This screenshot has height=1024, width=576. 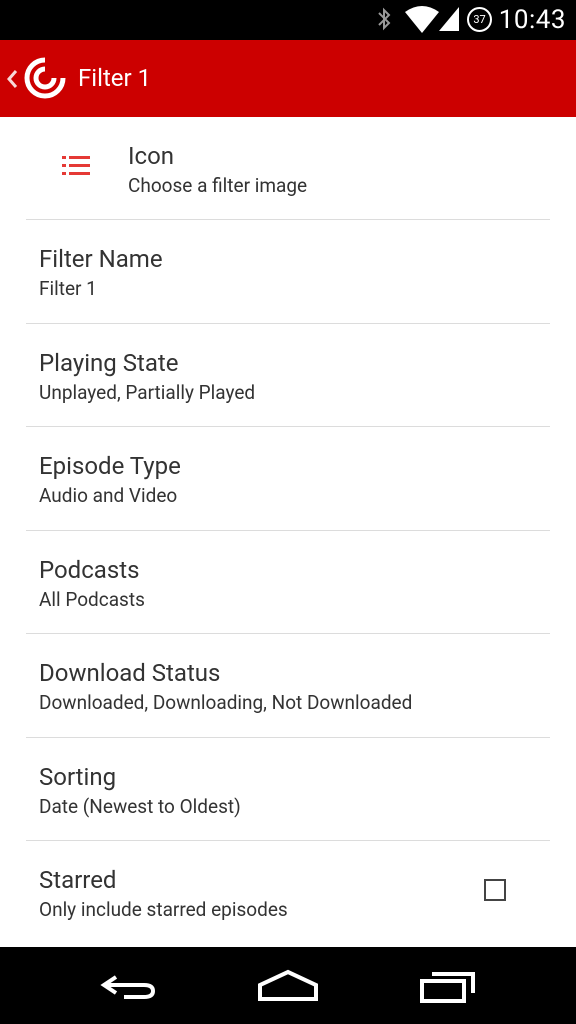 What do you see at coordinates (288, 272) in the screenshot?
I see `setting-filter-name: Filter Name Filter 1` at bounding box center [288, 272].